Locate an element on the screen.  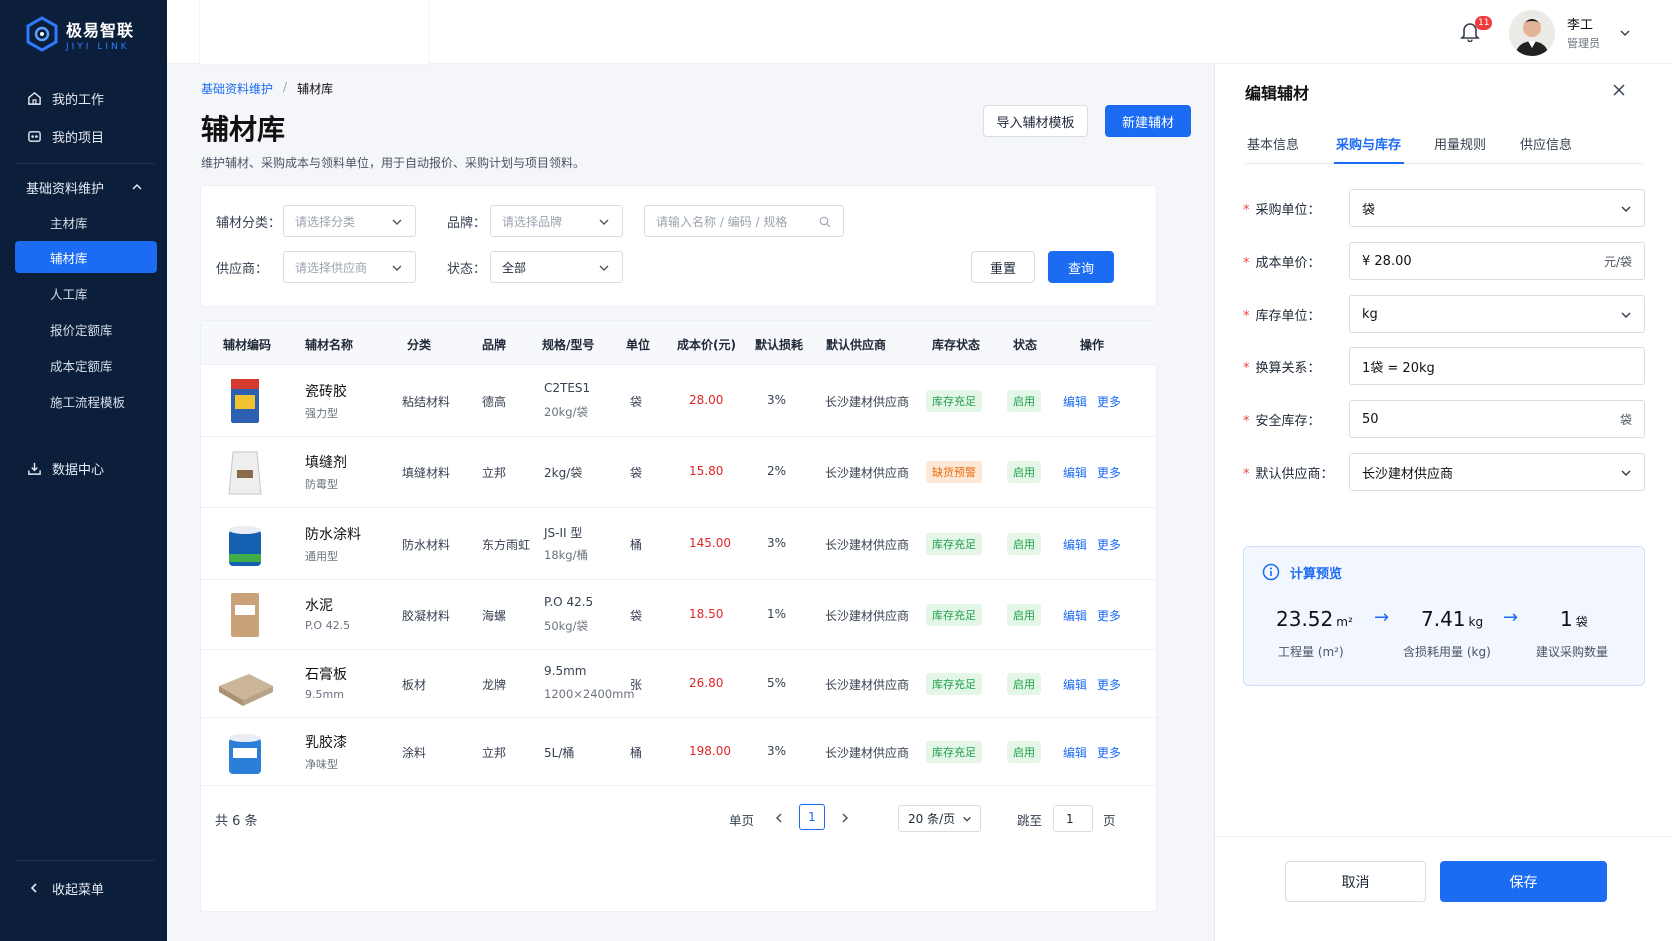
col-brand: 品牌 is located at coordinates (494, 345).